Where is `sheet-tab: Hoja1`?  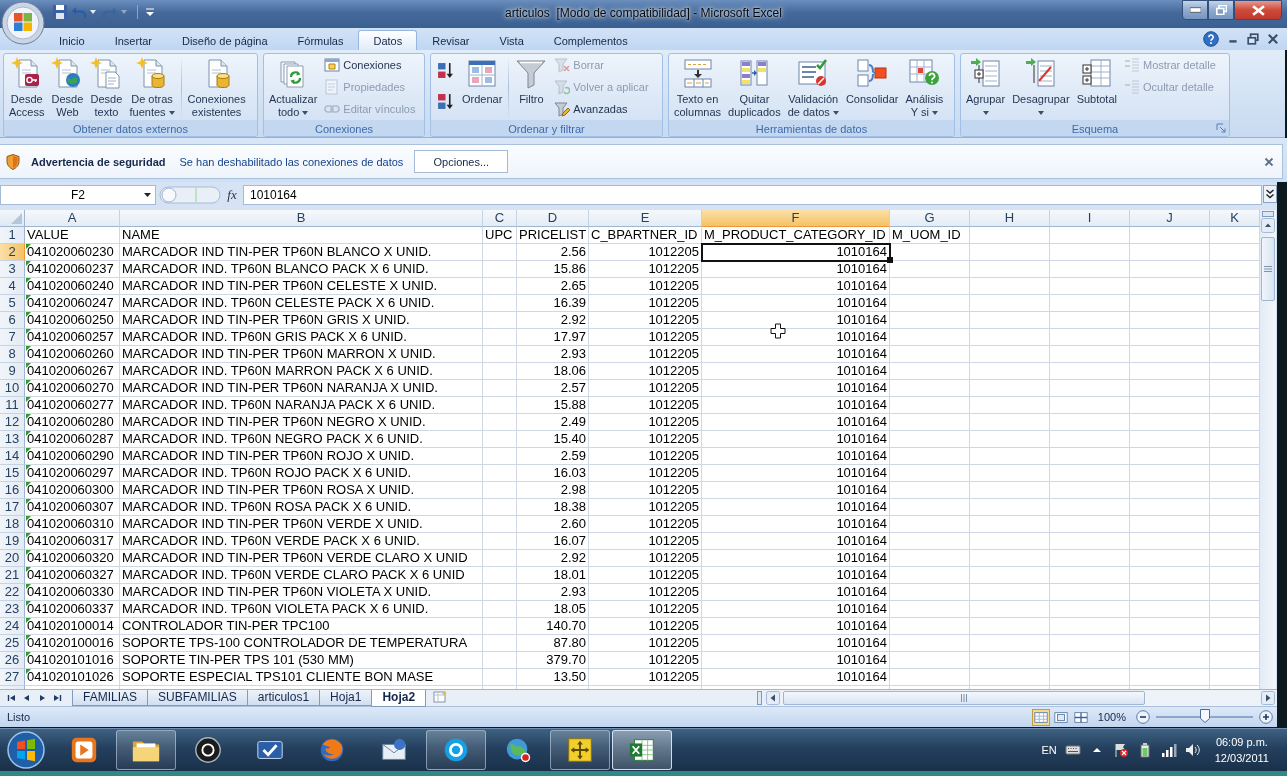 sheet-tab: Hoja1 is located at coordinates (346, 698).